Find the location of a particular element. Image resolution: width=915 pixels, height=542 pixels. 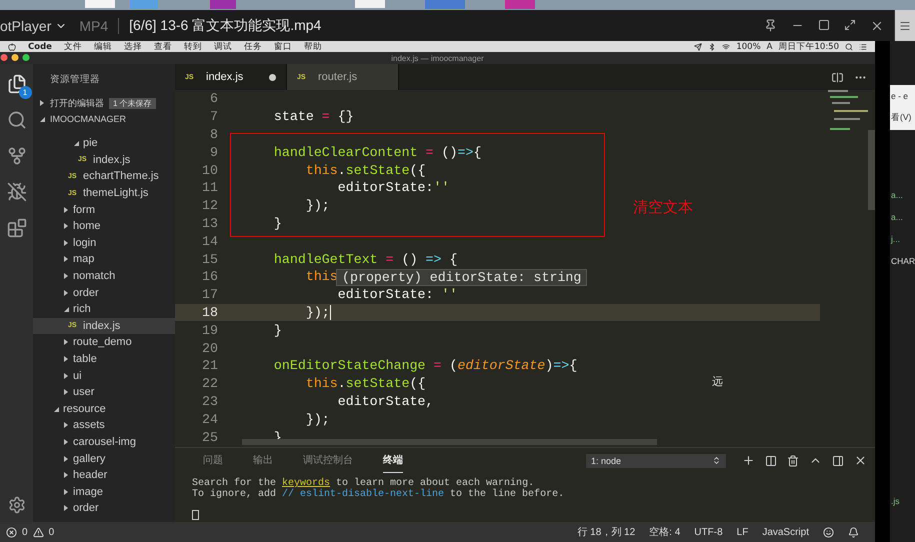

menu-item: Code is located at coordinates (40, 47).